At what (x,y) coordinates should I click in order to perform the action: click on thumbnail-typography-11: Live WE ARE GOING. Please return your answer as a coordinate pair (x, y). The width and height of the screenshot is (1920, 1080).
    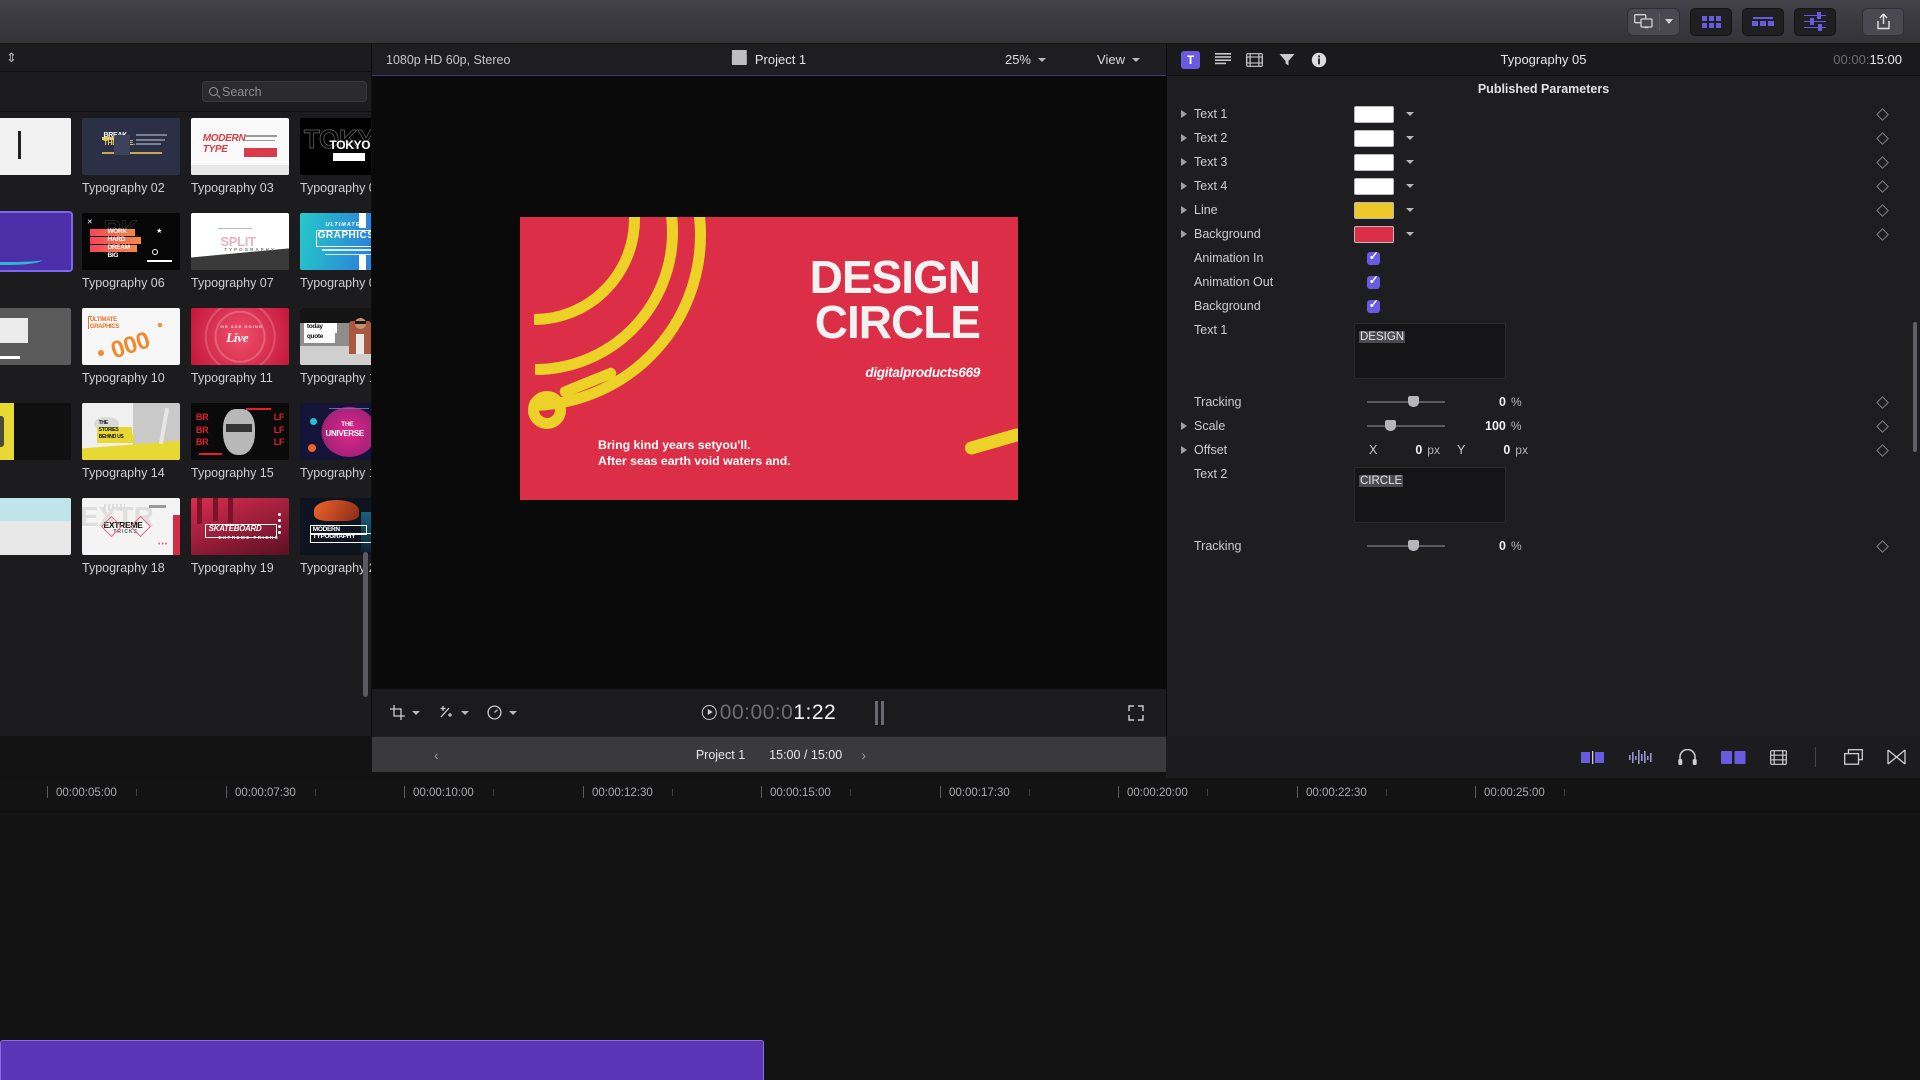
    Looking at the image, I should click on (240, 336).